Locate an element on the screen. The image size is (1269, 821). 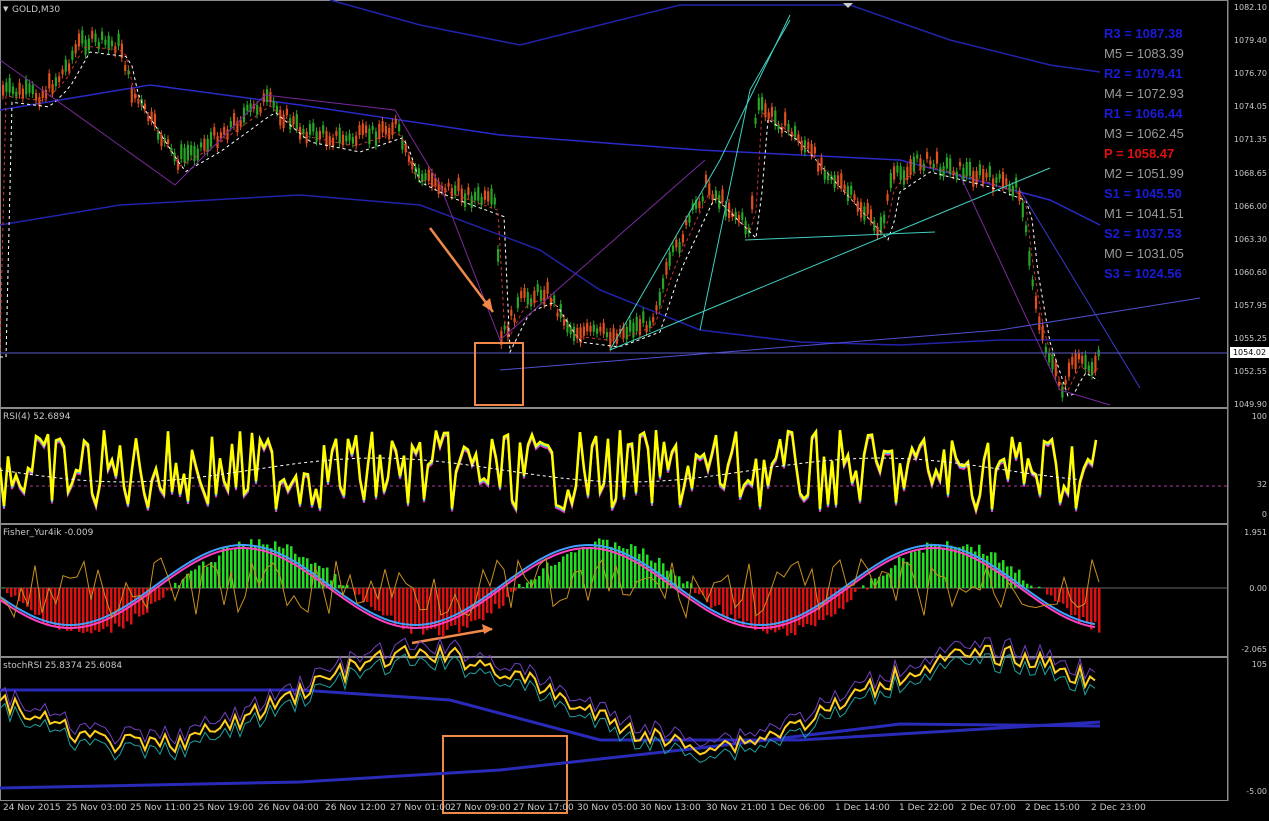
trendline-flat is located at coordinates (840, 236).